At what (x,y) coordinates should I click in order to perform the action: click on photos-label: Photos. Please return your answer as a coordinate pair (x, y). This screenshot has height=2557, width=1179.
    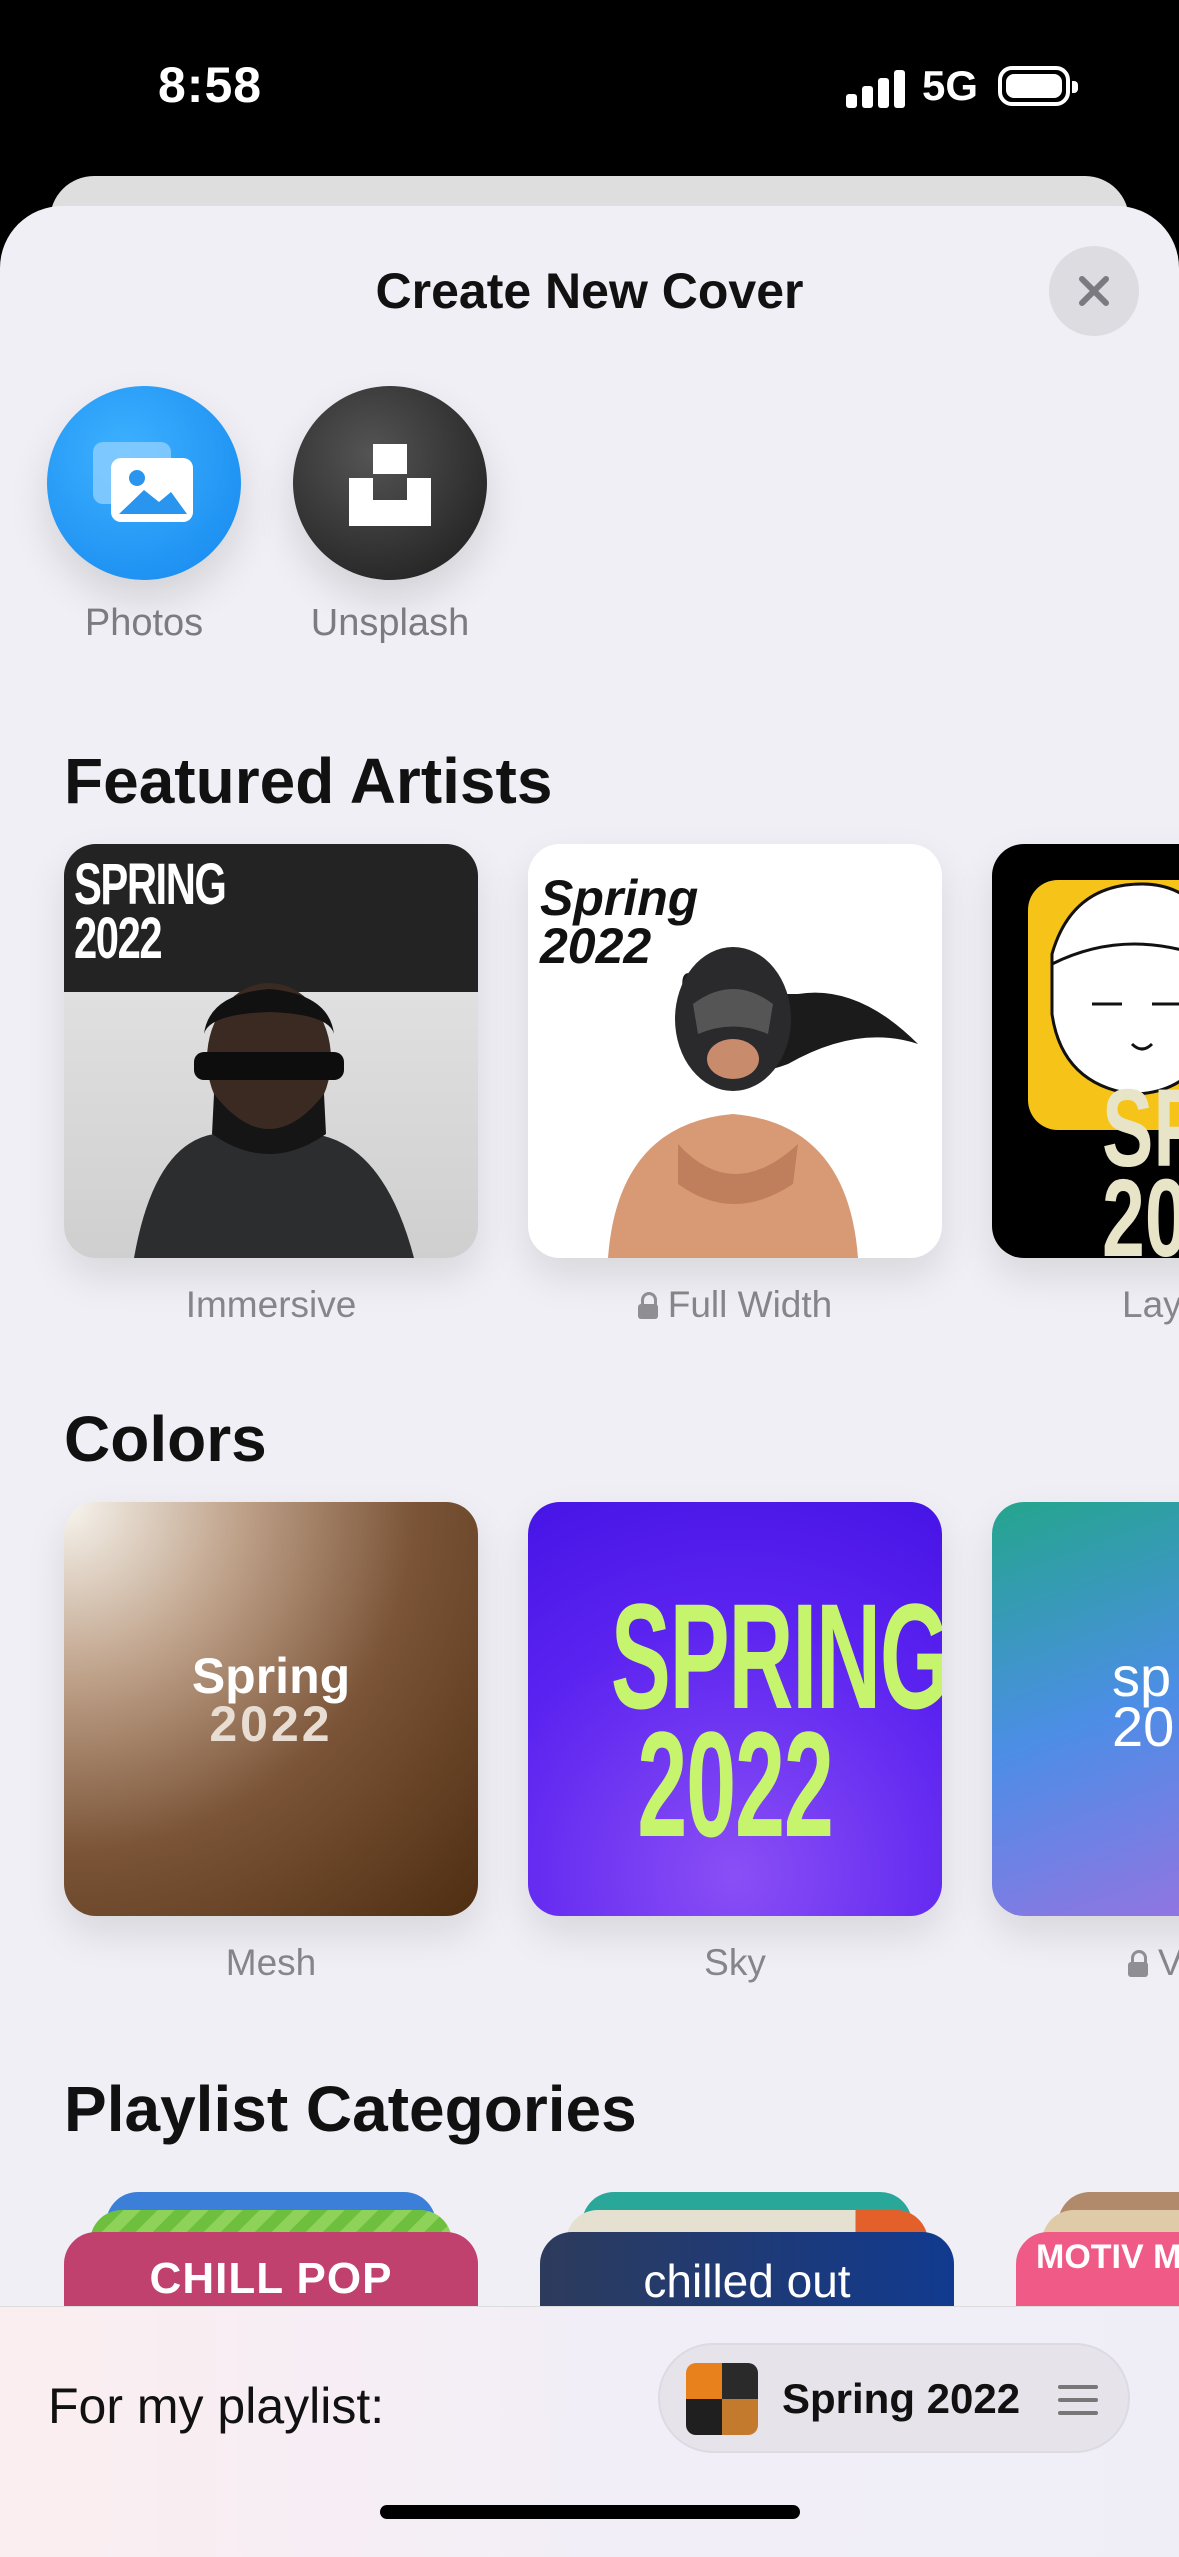
    Looking at the image, I should click on (144, 623).